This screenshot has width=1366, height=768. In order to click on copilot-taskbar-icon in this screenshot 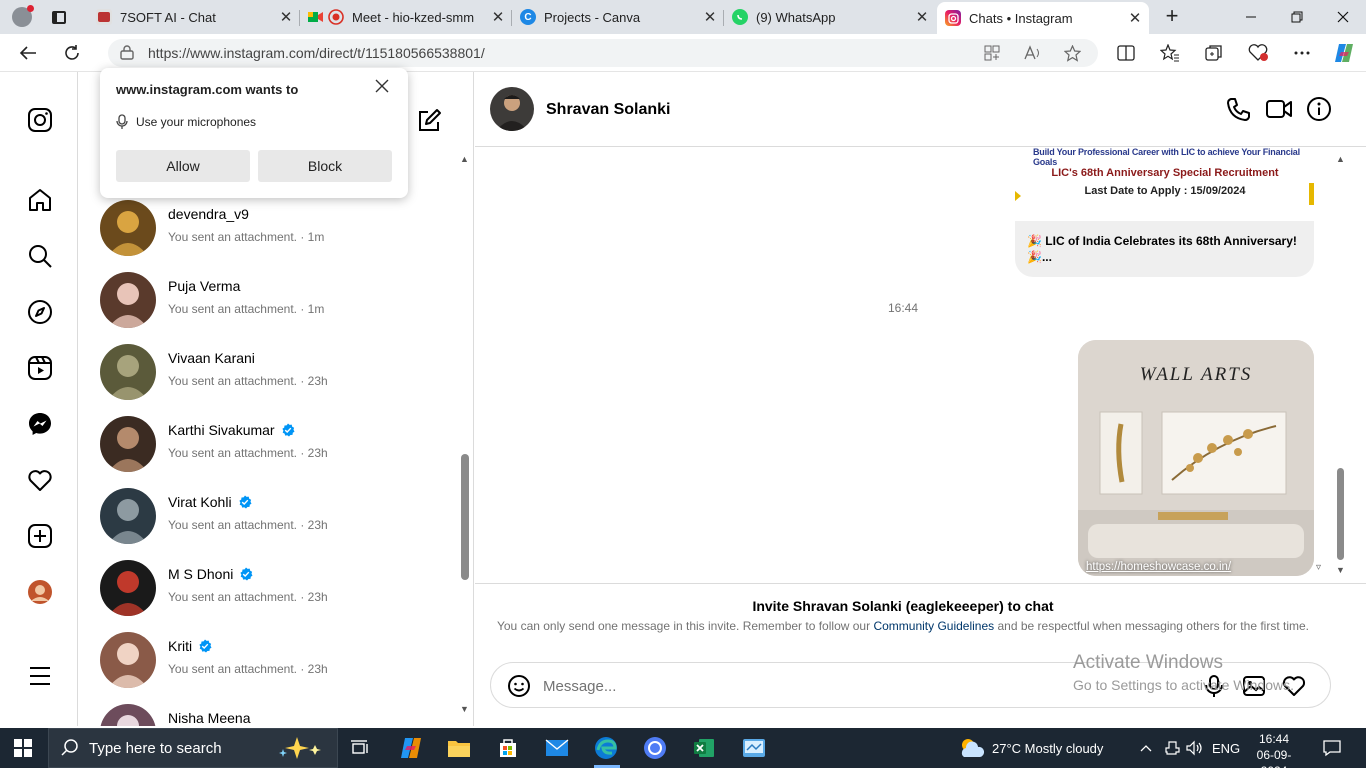, I will do `click(411, 748)`.